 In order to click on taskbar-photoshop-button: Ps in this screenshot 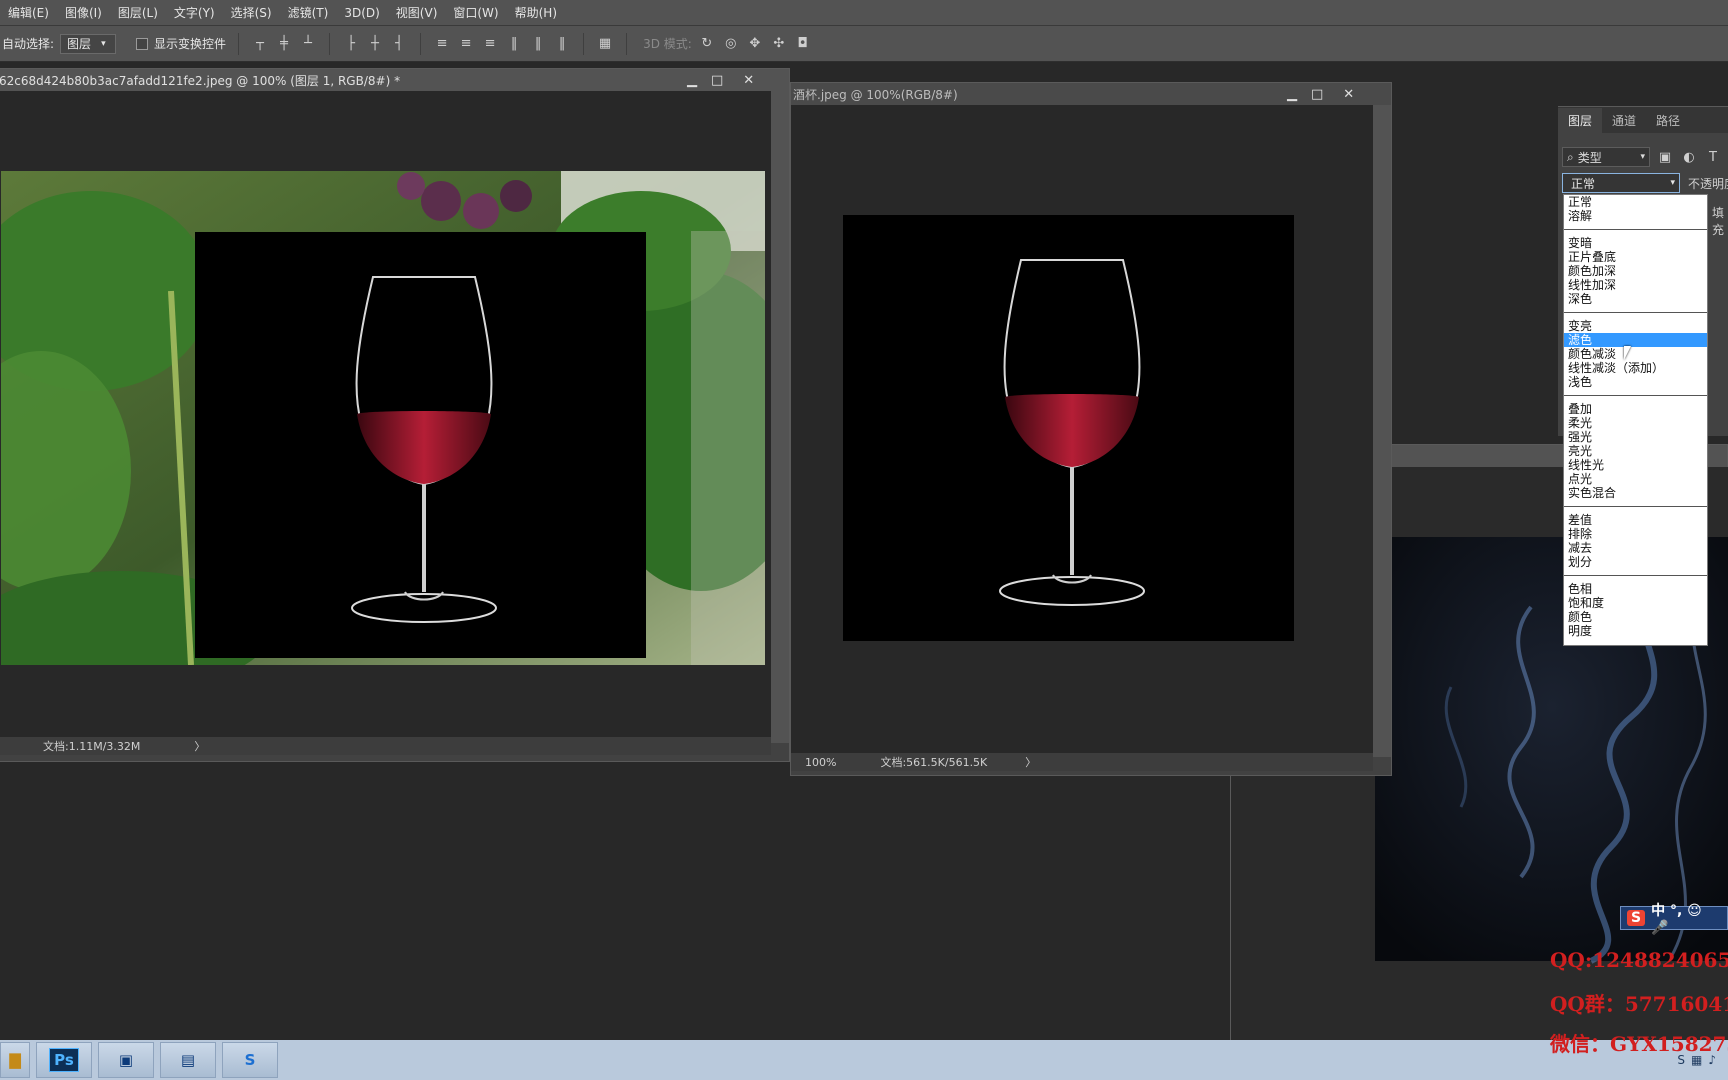, I will do `click(64, 1060)`.